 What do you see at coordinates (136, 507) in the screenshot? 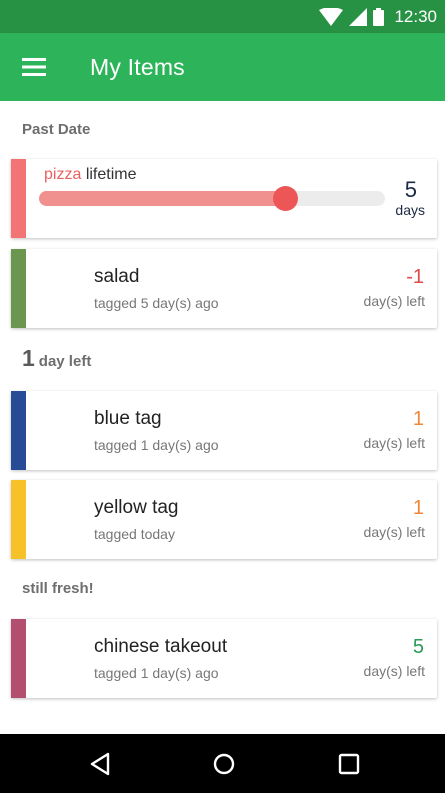
I see `item-name: yellow tag` at bounding box center [136, 507].